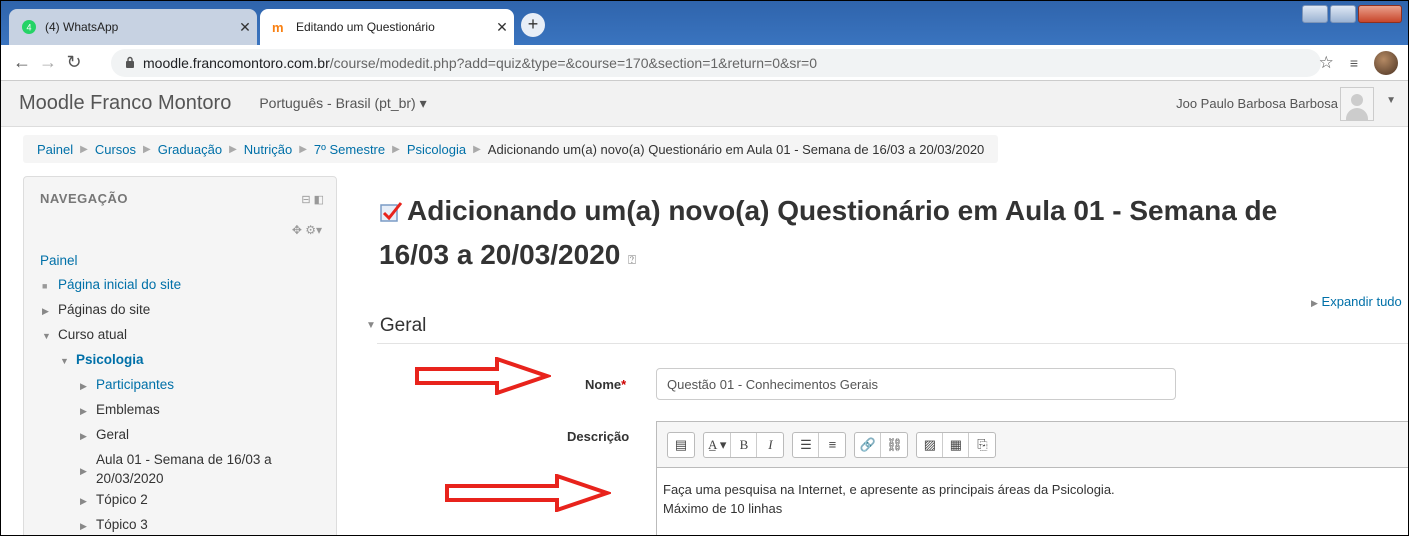 Image resolution: width=1409 pixels, height=536 pixels. What do you see at coordinates (436, 149) in the screenshot?
I see `breadcrumb-psicologia: Psicologia` at bounding box center [436, 149].